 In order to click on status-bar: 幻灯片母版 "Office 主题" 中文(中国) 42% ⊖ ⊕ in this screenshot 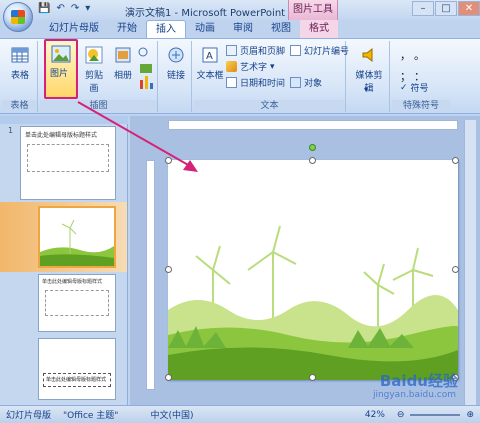, I will do `click(240, 414)`.